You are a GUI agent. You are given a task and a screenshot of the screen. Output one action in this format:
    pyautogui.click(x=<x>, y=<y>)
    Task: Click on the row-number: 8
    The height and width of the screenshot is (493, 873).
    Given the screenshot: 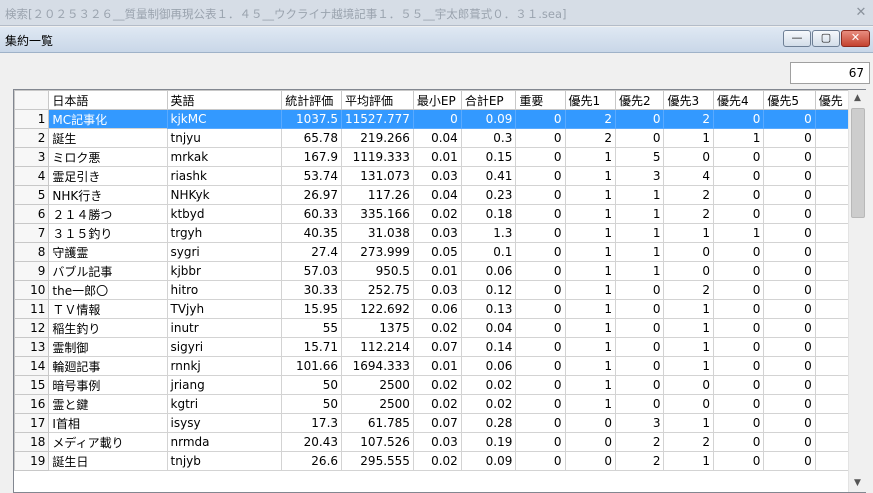 What is the action you would take?
    pyautogui.click(x=32, y=252)
    